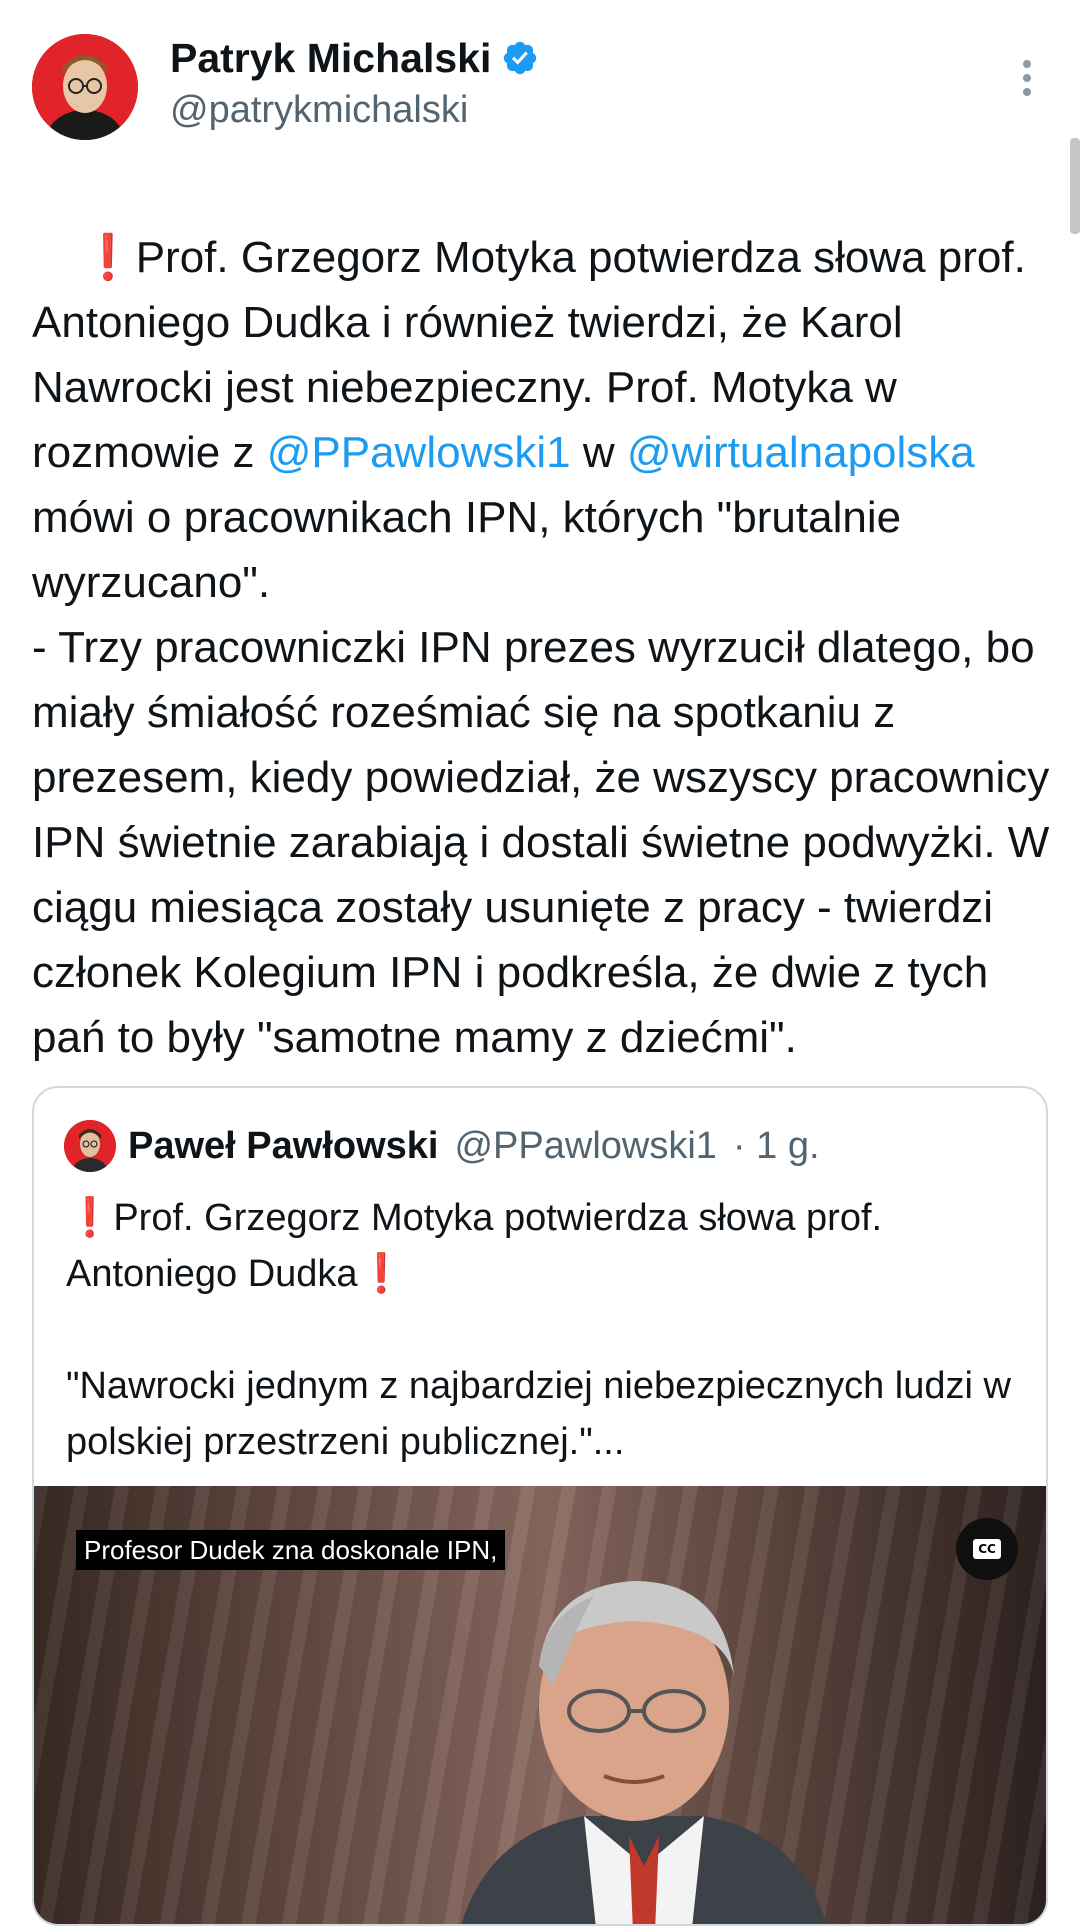 This screenshot has width=1080, height=1926. Describe the element at coordinates (442, 1146) in the screenshot. I see `quoted-tweet-header: Paweł Pawłowski @PPawlowski1 · 1 g.` at that location.